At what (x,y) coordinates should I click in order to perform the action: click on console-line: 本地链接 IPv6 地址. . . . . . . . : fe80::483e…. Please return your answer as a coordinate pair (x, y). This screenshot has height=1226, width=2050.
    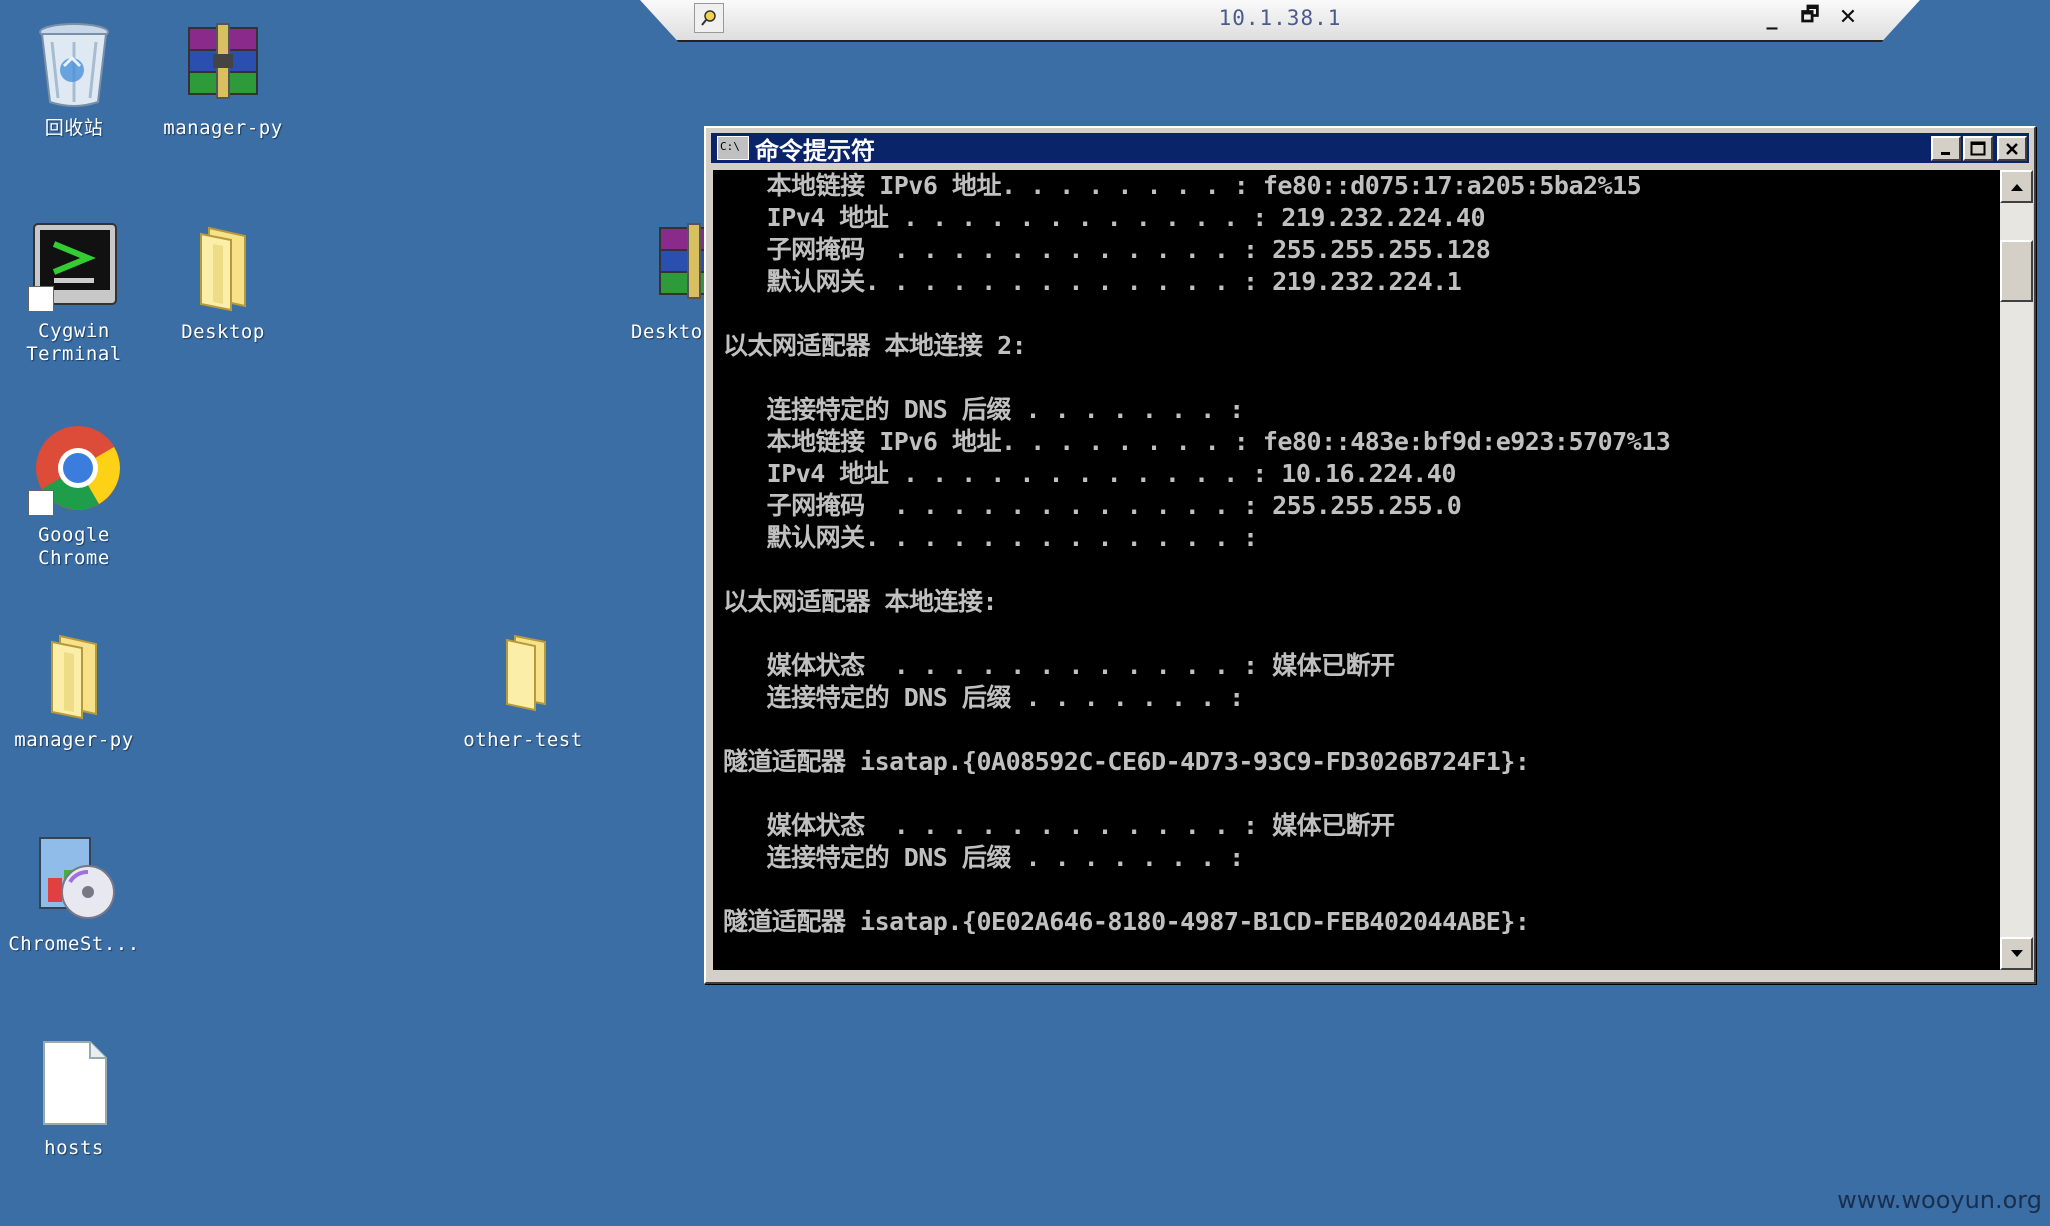
    Looking at the image, I should click on (1197, 441).